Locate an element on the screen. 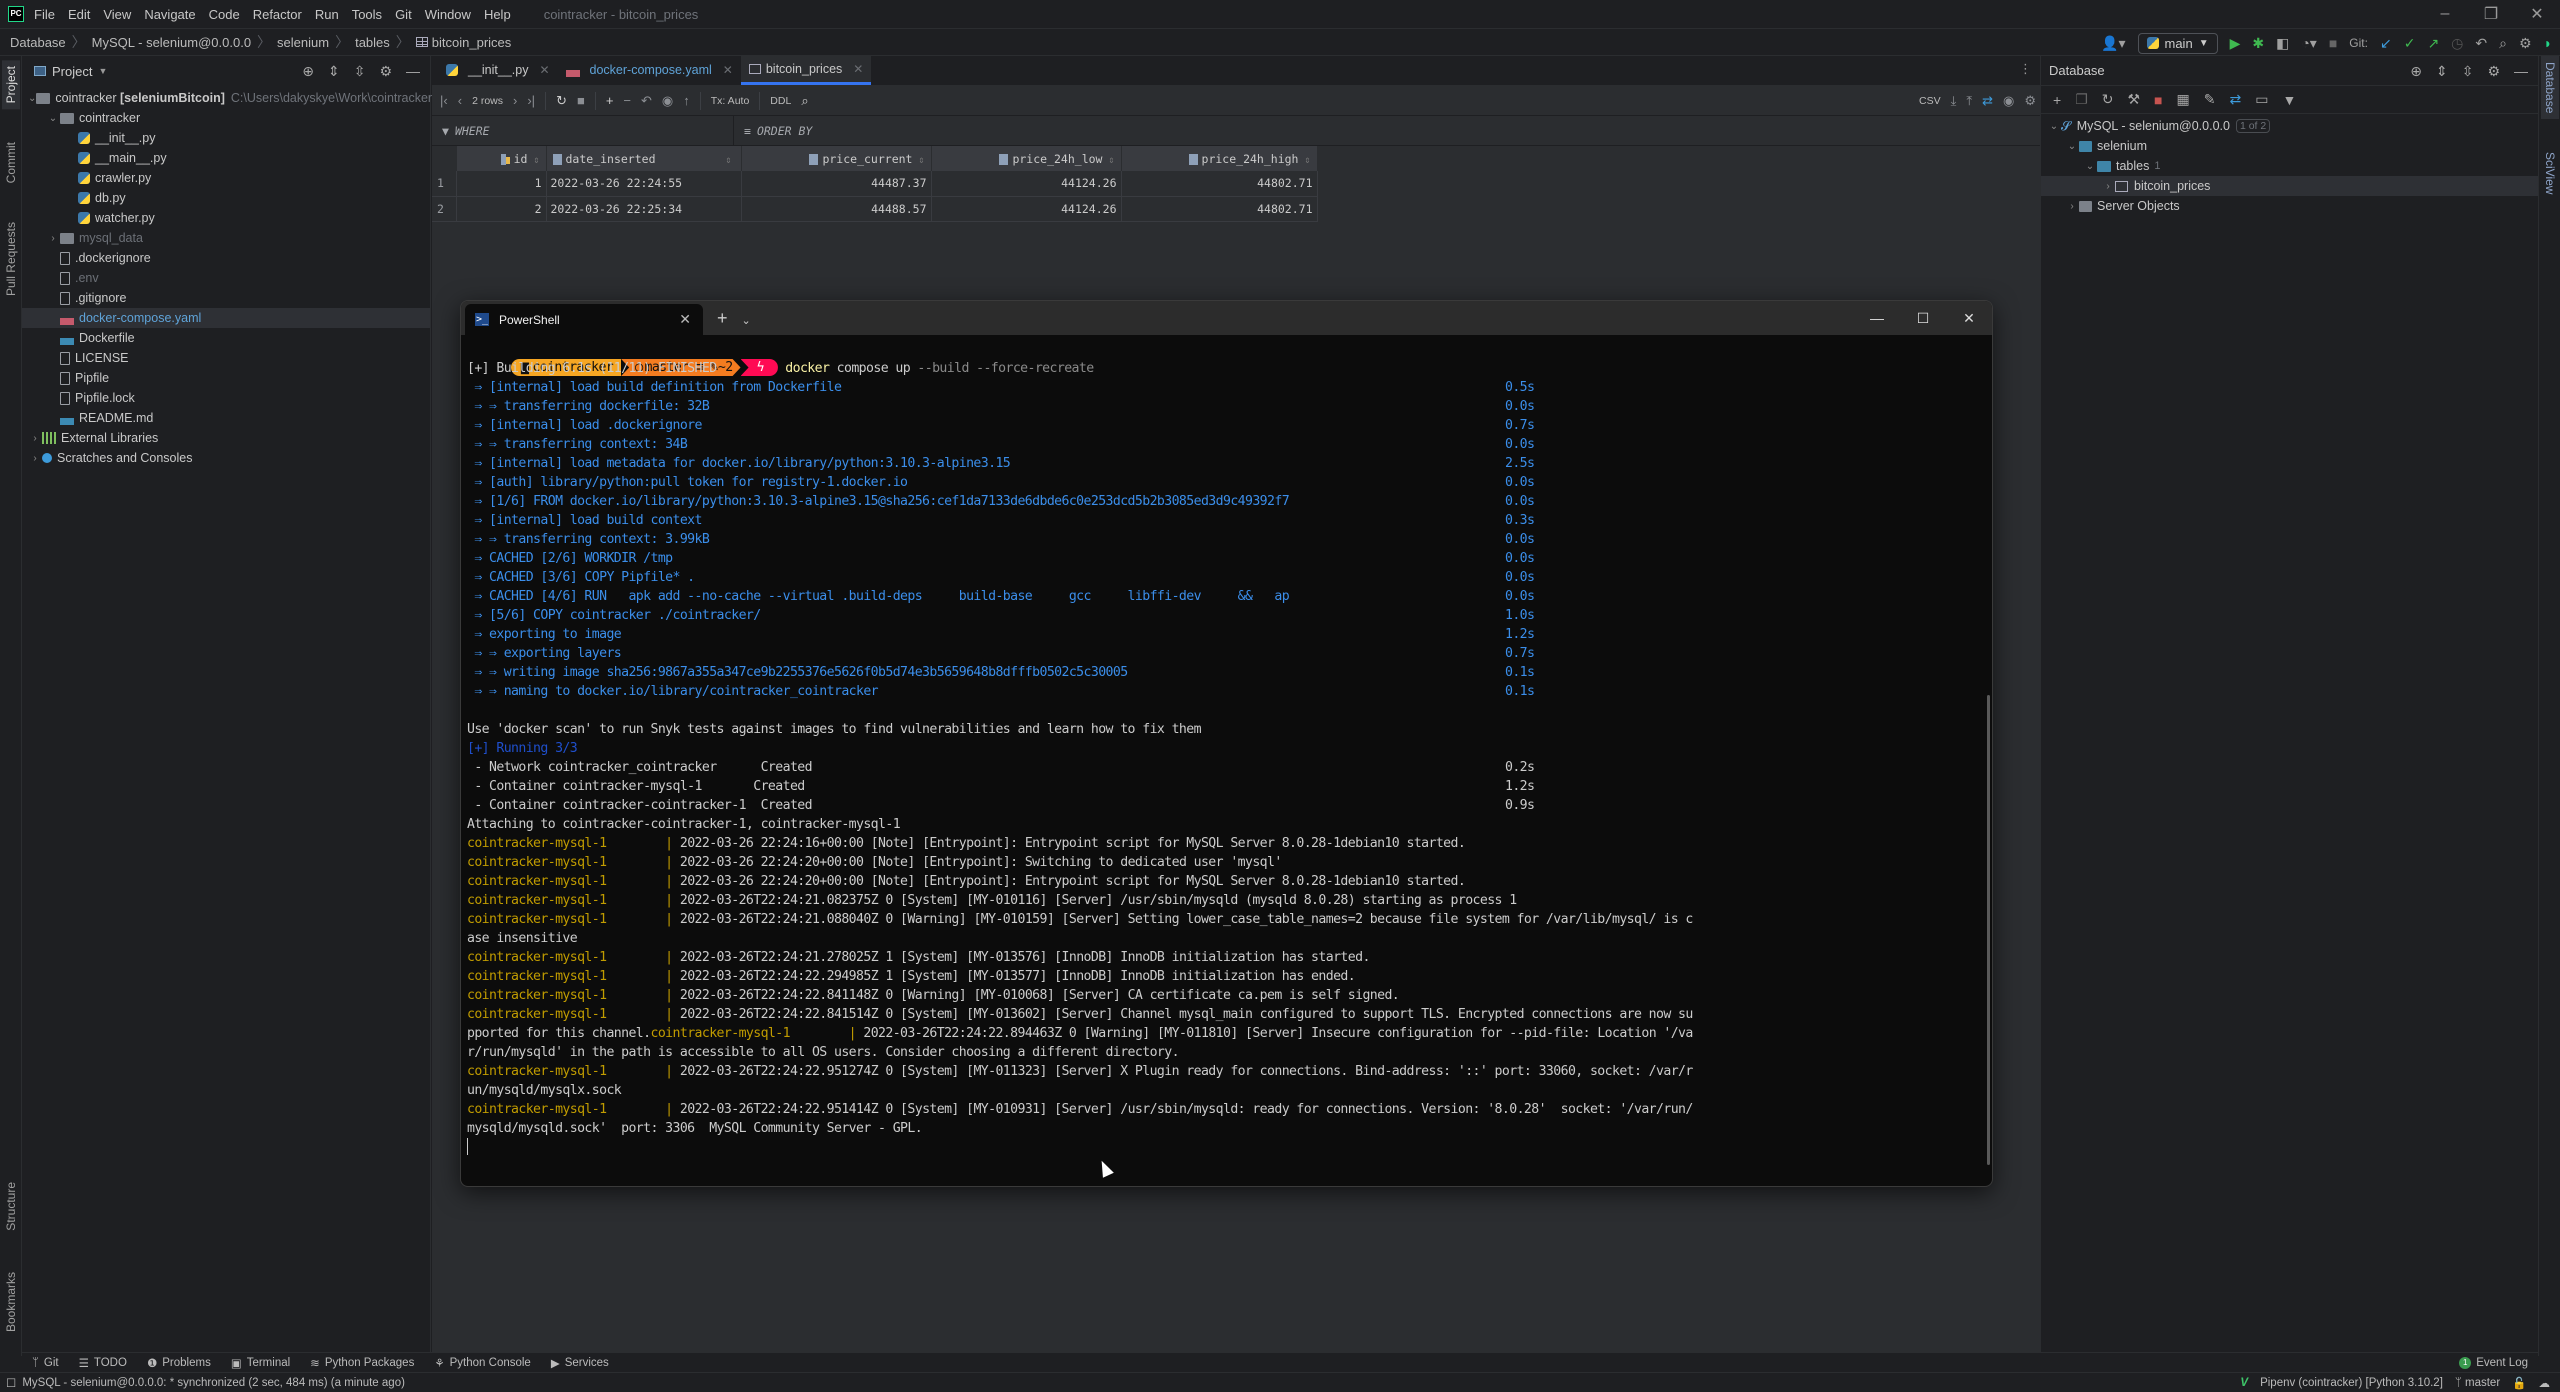  tool-services: ▶ Services is located at coordinates (580, 1363).